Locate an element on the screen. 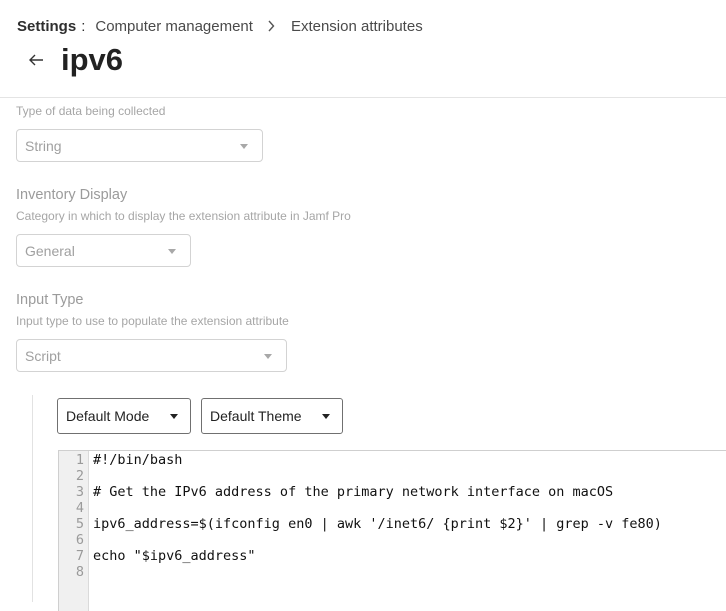 The height and width of the screenshot is (611, 726). line-number: 5 is located at coordinates (79, 524).